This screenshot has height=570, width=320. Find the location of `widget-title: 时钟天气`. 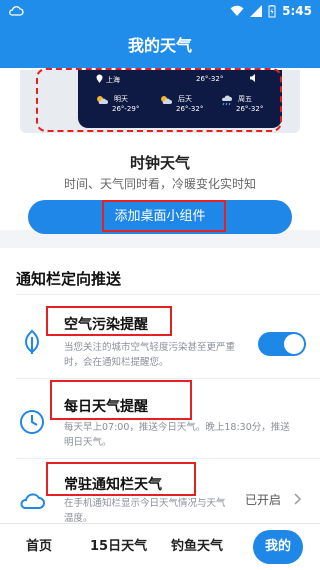

widget-title: 时钟天气 is located at coordinates (159, 163).